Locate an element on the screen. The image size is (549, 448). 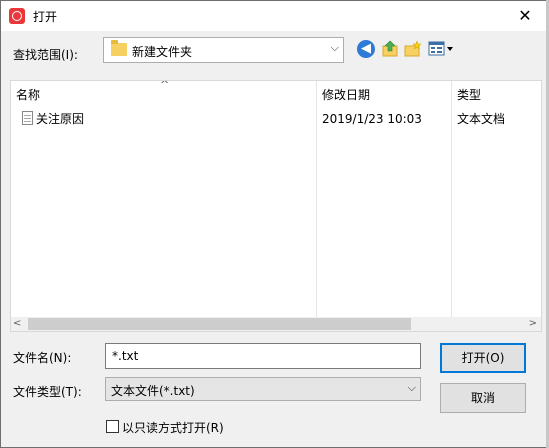
up-folder-icon is located at coordinates (390, 49).